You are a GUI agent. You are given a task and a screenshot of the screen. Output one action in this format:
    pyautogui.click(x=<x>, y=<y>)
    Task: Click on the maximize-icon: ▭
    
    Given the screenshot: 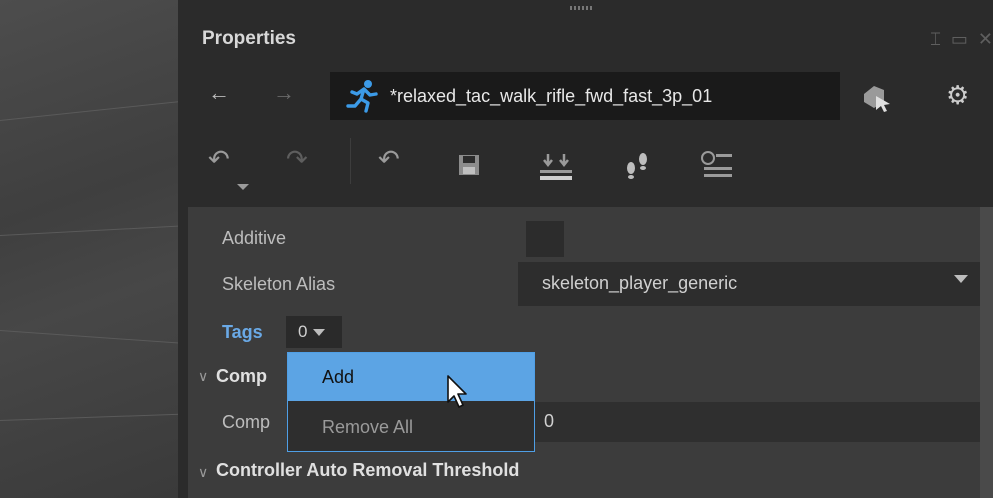 What is the action you would take?
    pyautogui.click(x=959, y=39)
    